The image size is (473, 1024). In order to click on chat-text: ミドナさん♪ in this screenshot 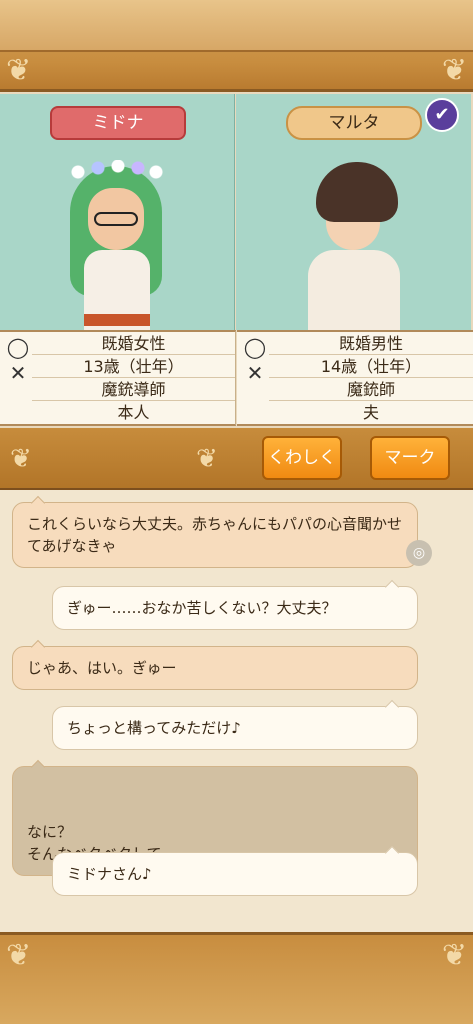, I will do `click(109, 874)`.